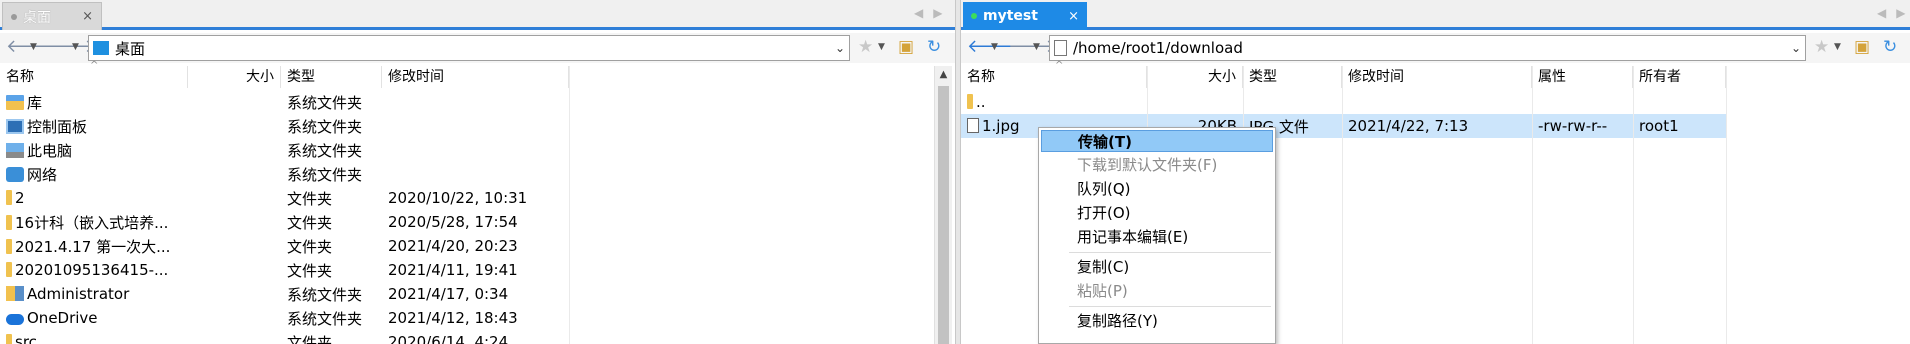 This screenshot has width=1910, height=344. What do you see at coordinates (14, 16) in the screenshot?
I see `tab-status-dot` at bounding box center [14, 16].